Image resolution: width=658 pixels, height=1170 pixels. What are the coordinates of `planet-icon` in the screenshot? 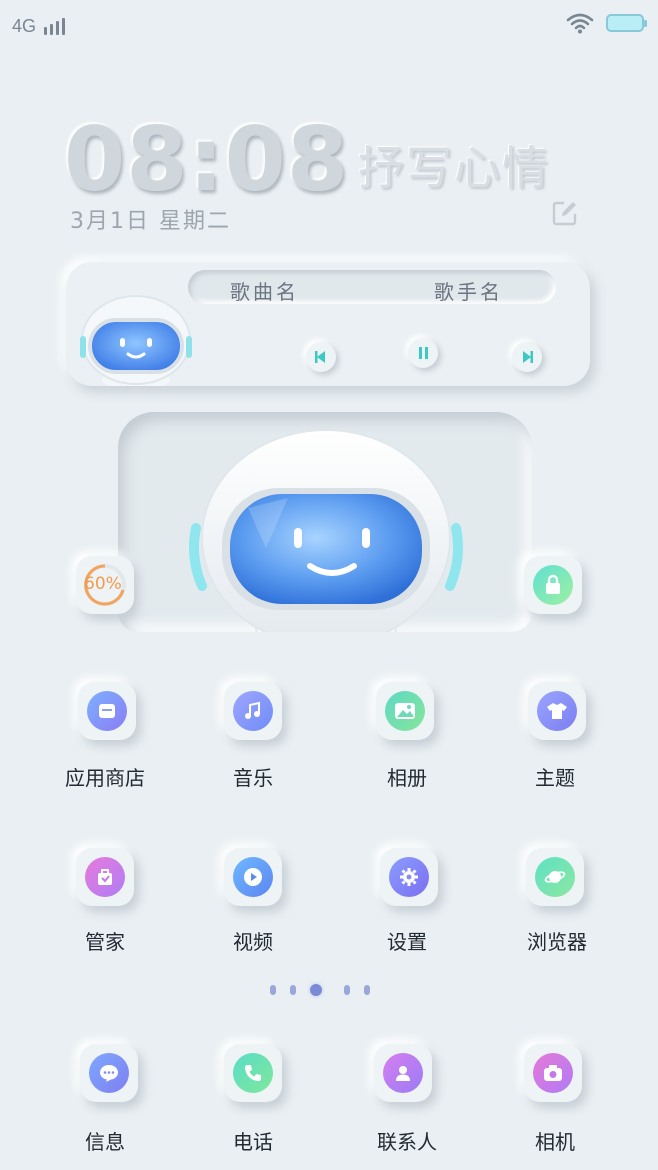 It's located at (555, 877).